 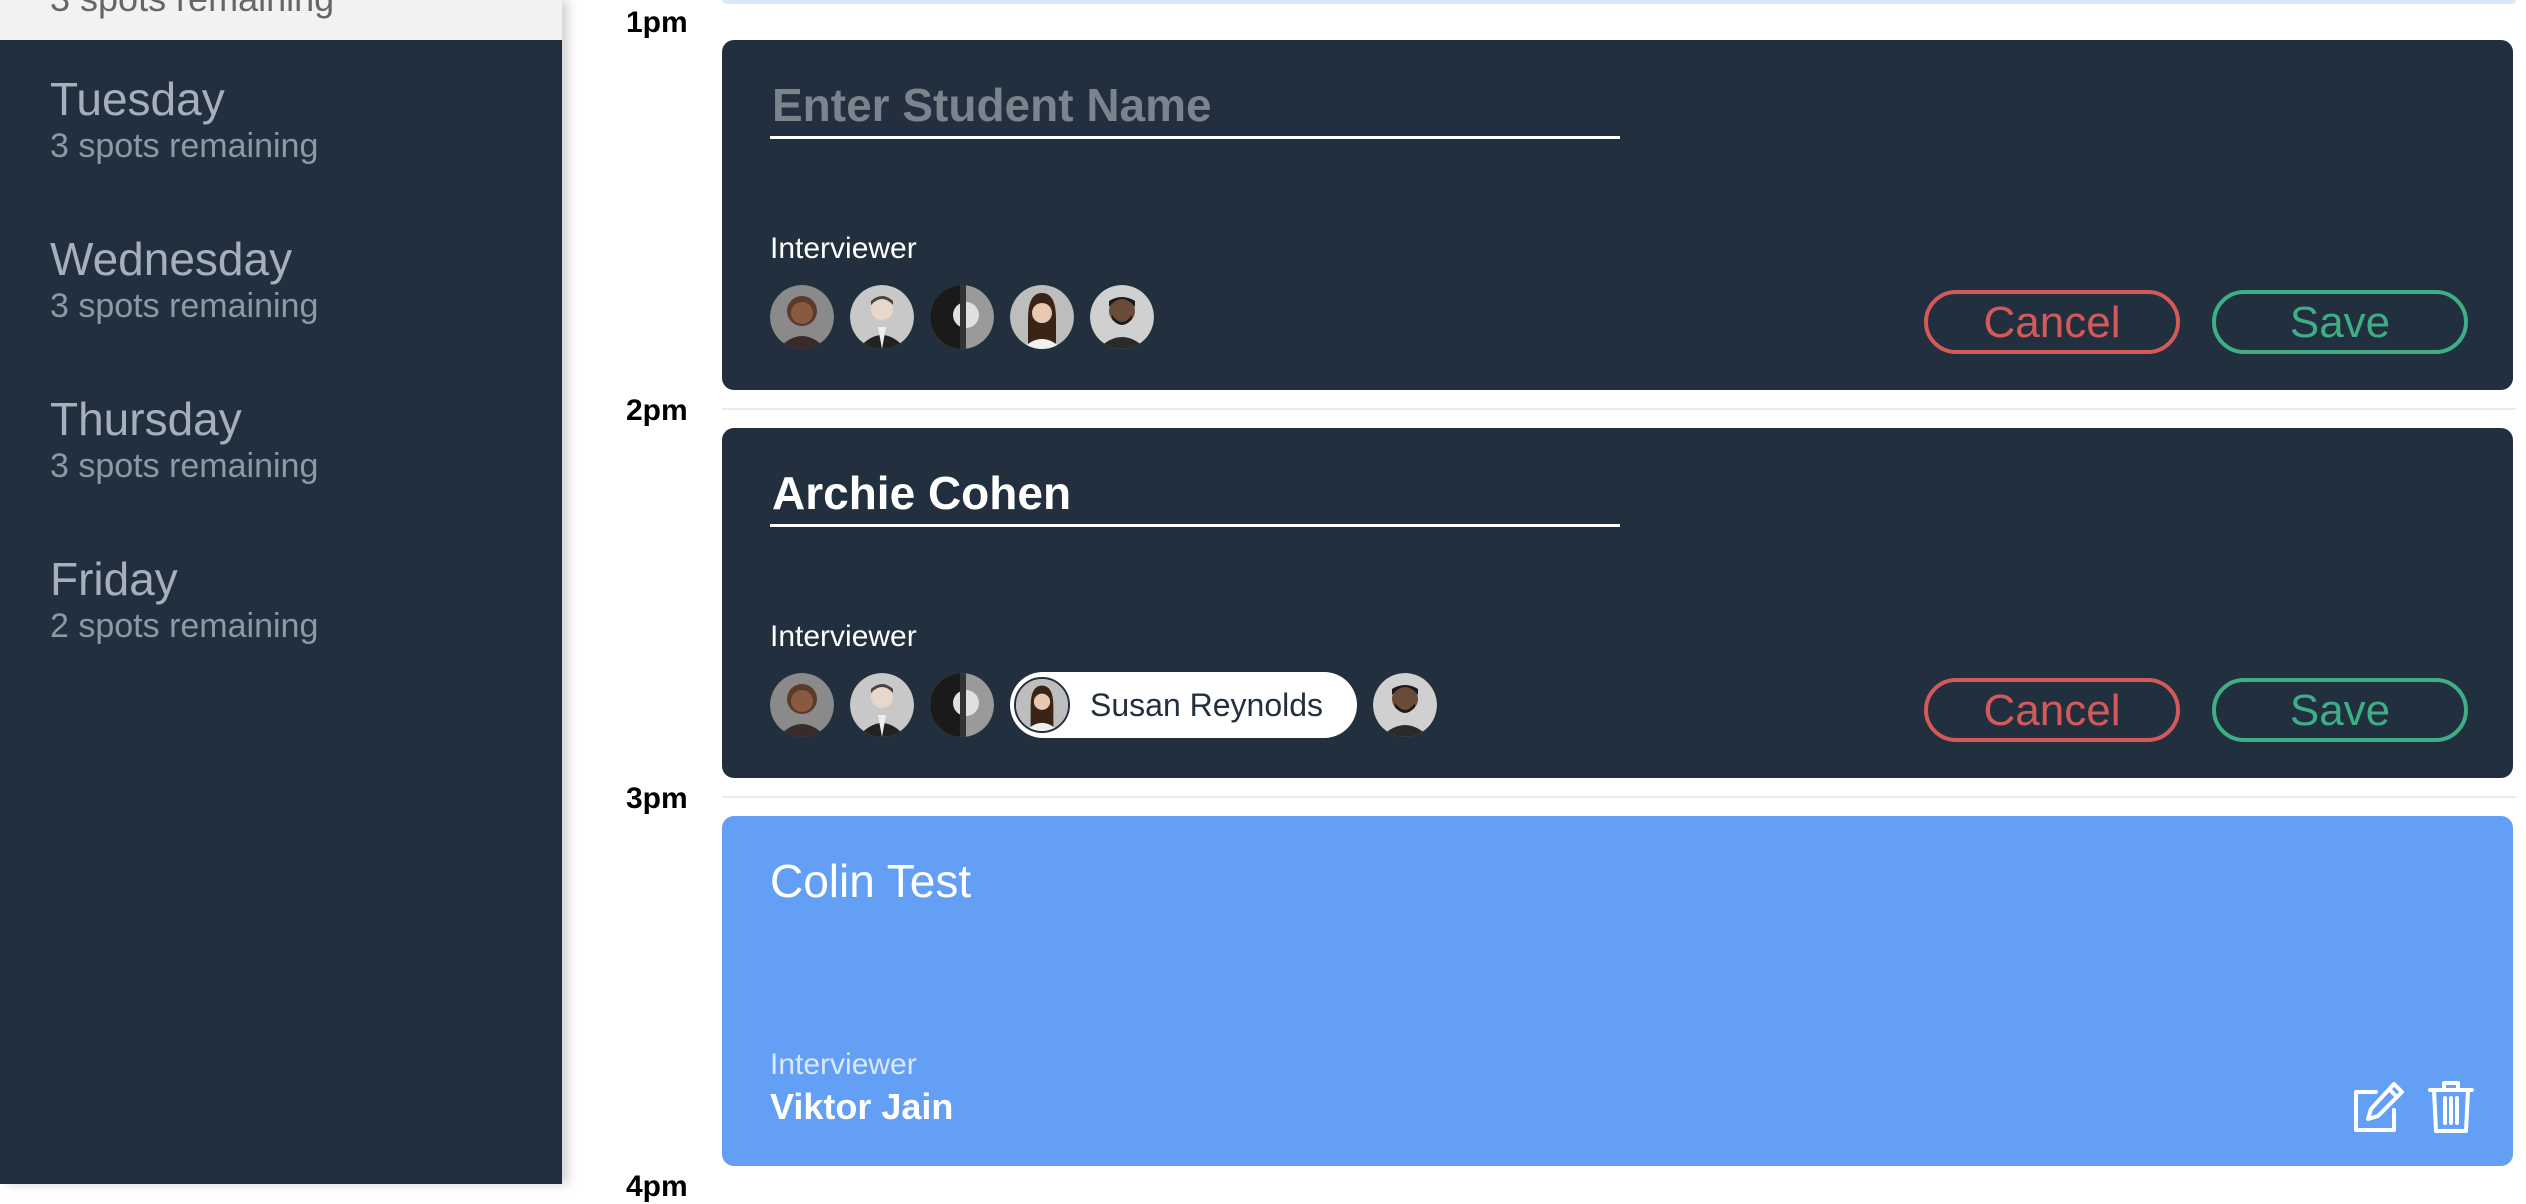 What do you see at coordinates (184, 626) in the screenshot?
I see `day-spots: 2 spots remaining` at bounding box center [184, 626].